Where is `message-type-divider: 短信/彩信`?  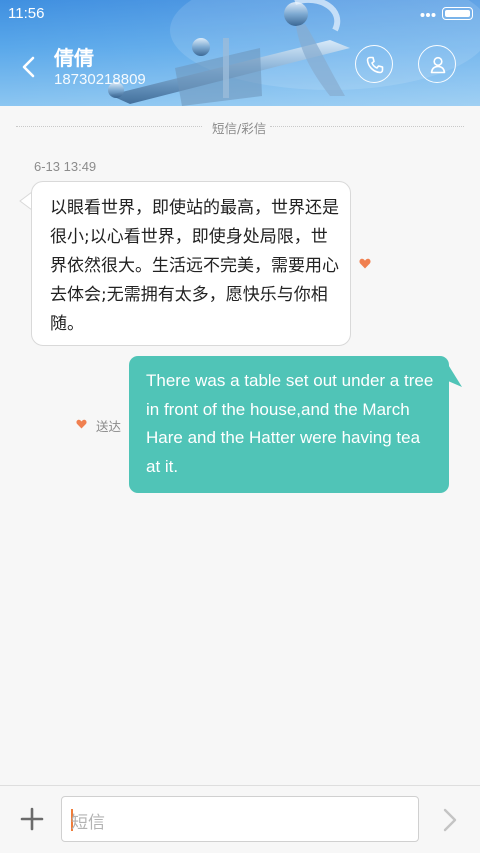 message-type-divider: 短信/彩信 is located at coordinates (240, 126).